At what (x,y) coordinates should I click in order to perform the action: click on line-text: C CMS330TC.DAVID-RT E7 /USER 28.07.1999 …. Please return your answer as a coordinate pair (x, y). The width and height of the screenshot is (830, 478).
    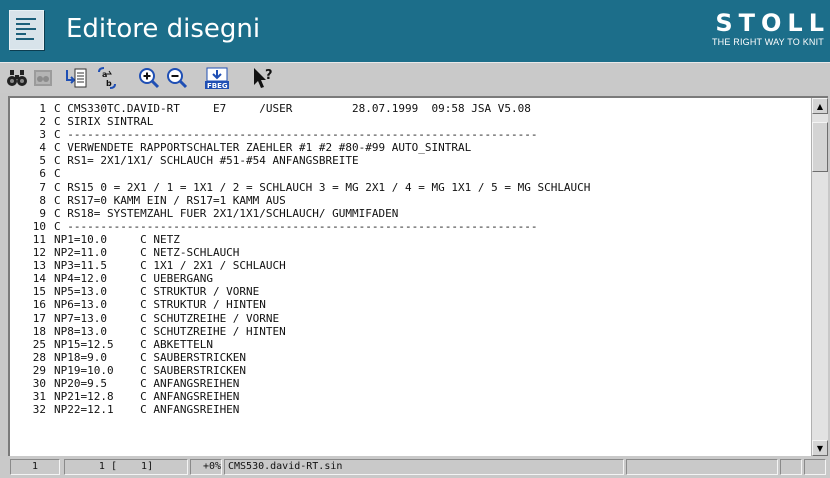
    Looking at the image, I should click on (292, 108).